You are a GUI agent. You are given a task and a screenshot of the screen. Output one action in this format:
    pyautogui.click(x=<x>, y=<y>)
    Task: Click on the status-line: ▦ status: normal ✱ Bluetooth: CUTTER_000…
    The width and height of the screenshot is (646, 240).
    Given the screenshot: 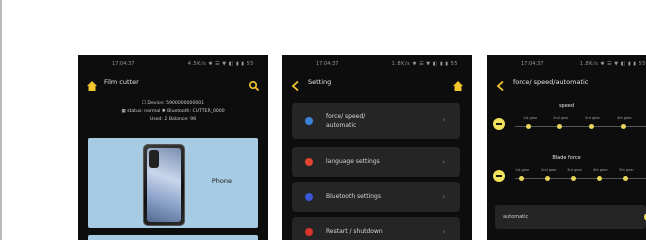 What is the action you would take?
    pyautogui.click(x=173, y=111)
    